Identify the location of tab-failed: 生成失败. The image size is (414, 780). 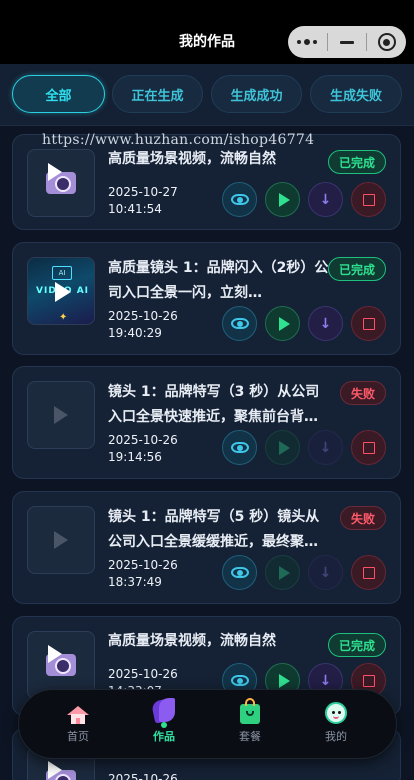
(356, 94).